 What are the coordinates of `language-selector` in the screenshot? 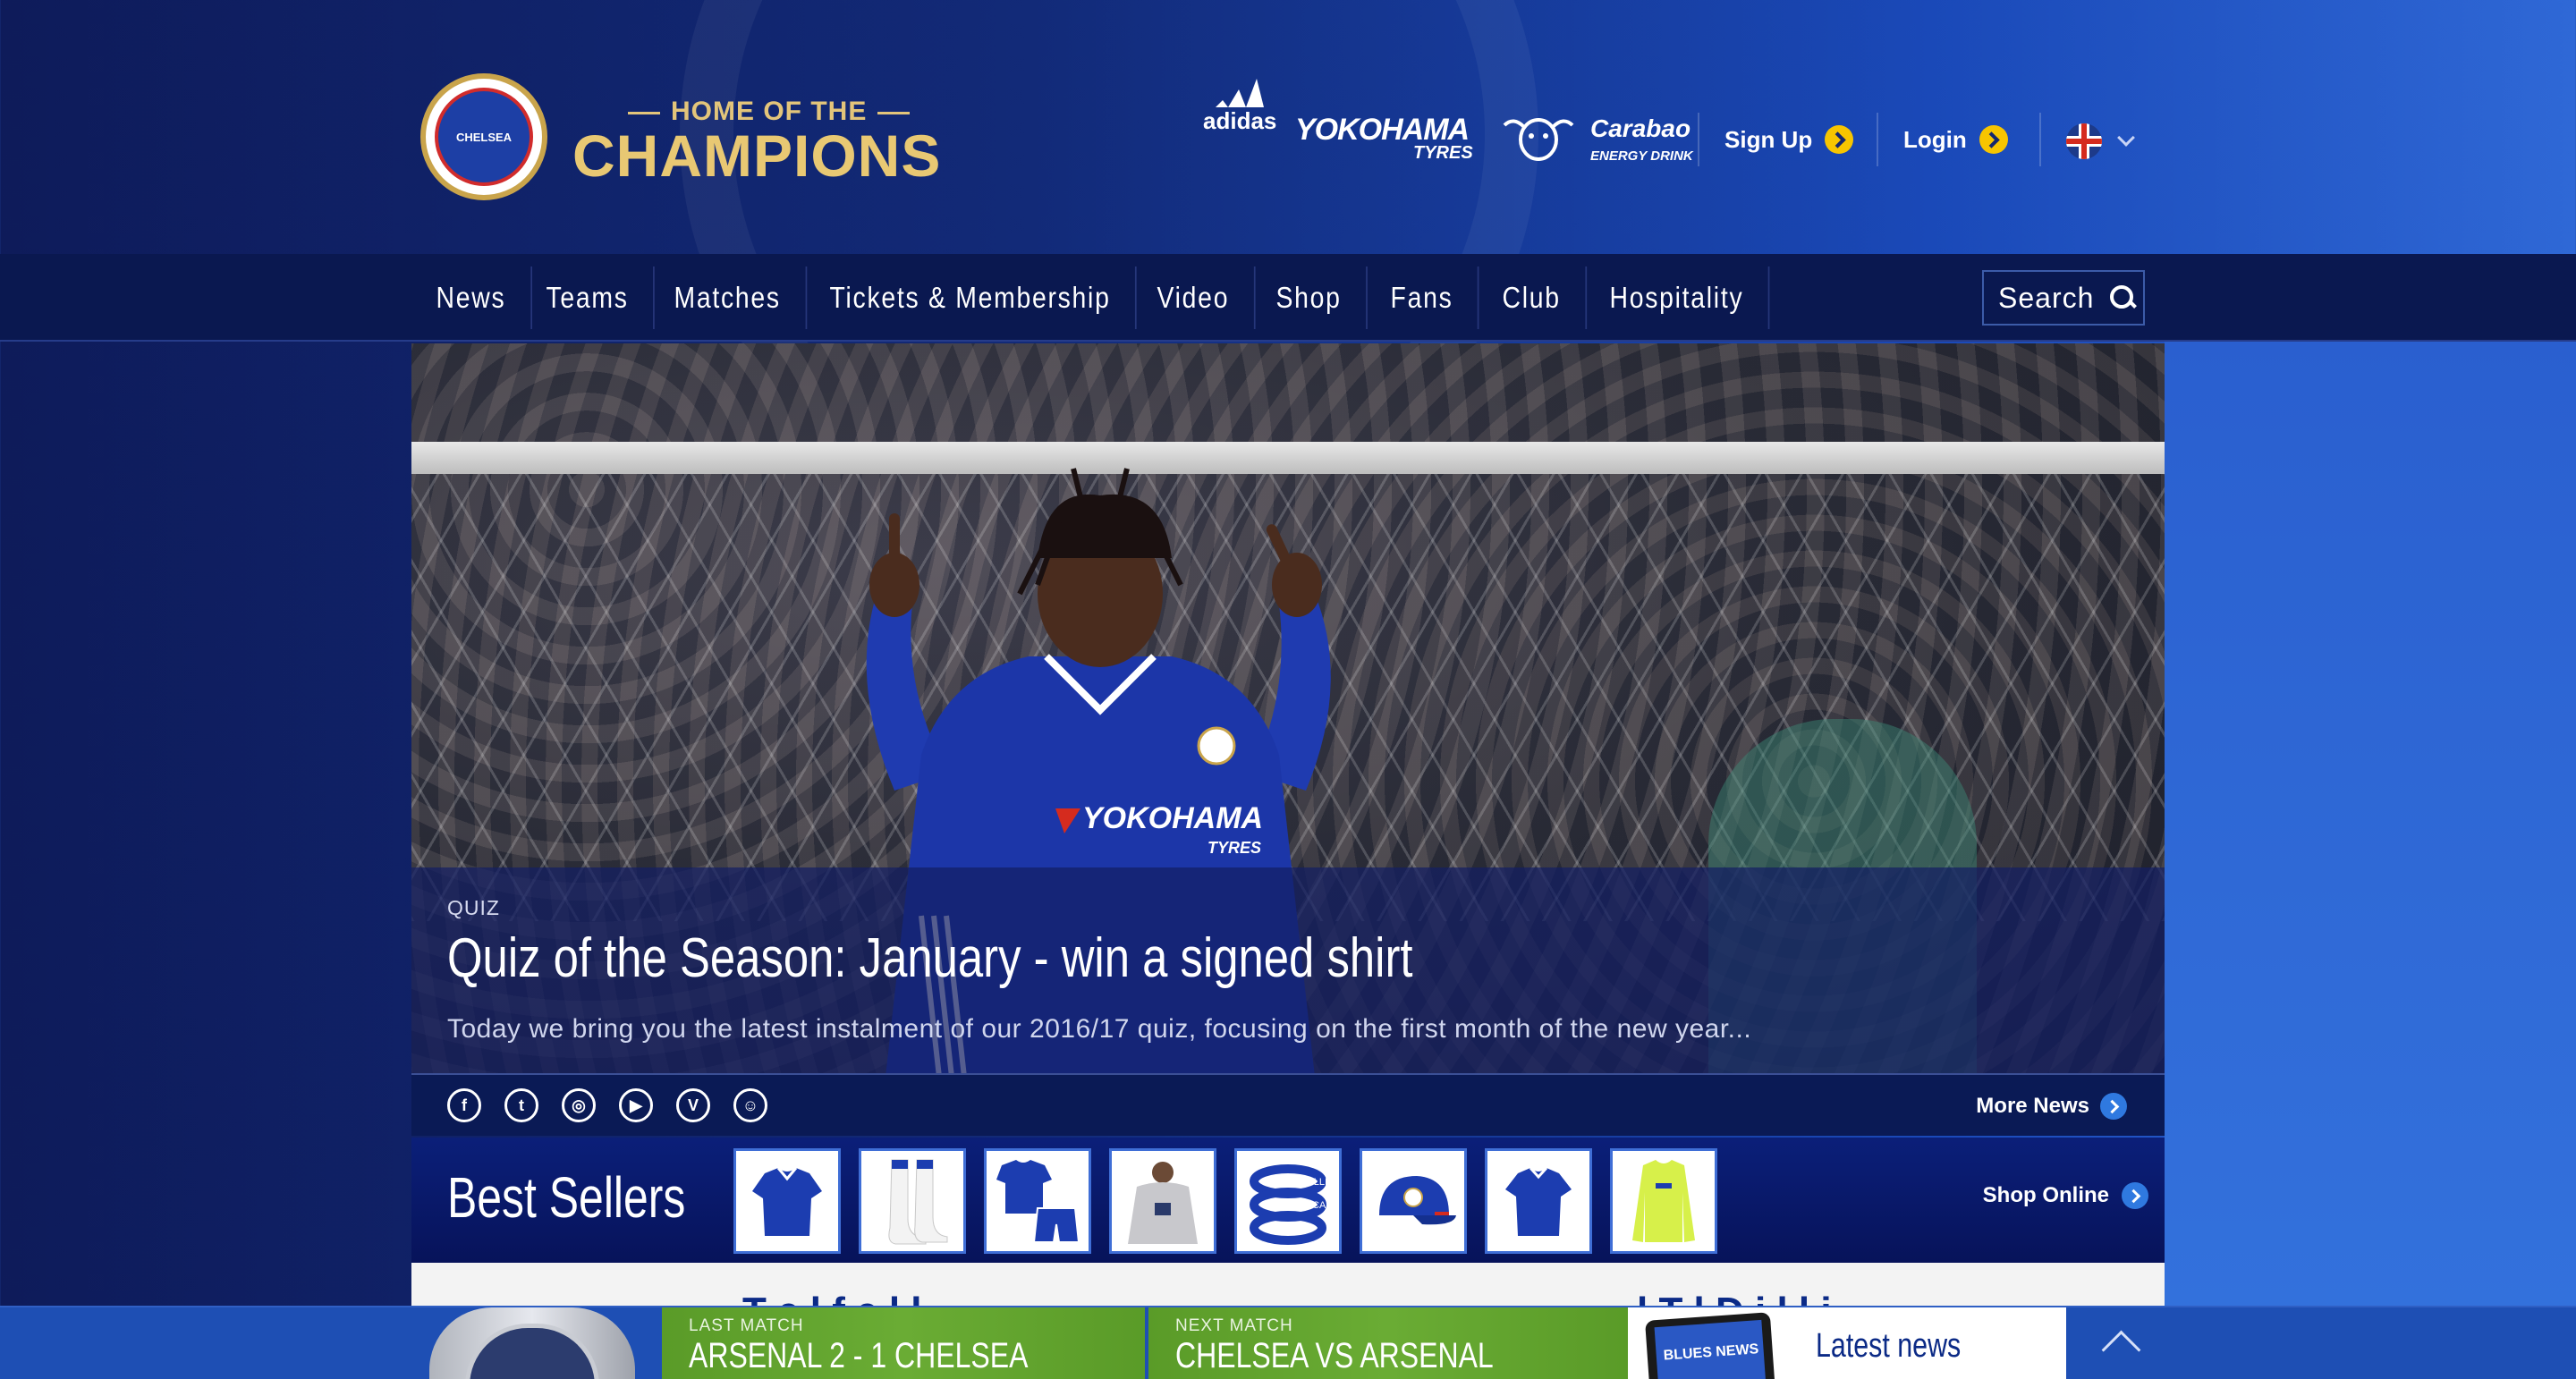 It's located at (2100, 141).